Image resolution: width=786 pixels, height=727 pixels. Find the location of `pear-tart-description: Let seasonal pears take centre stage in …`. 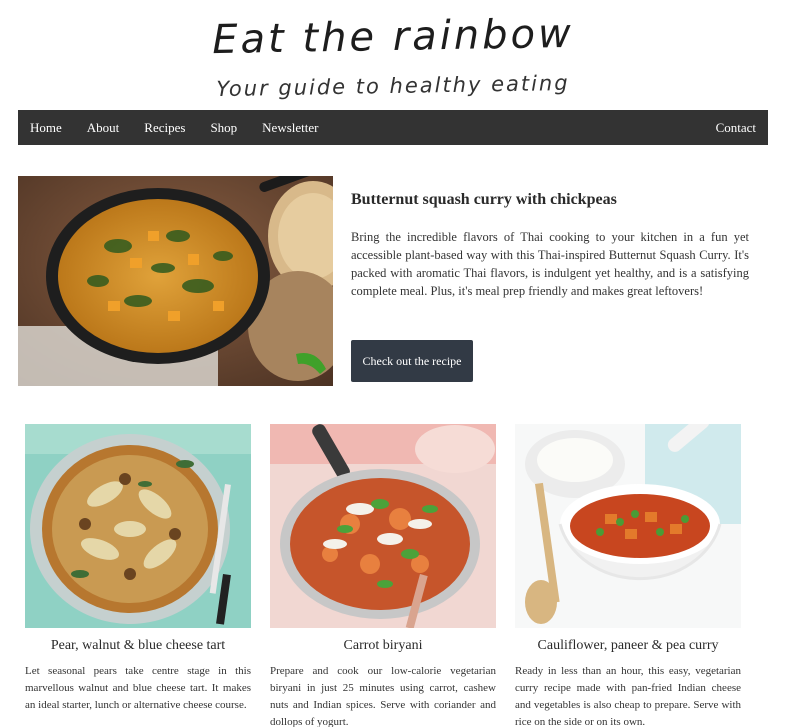

pear-tart-description: Let seasonal pears take centre stage in … is located at coordinates (138, 688).